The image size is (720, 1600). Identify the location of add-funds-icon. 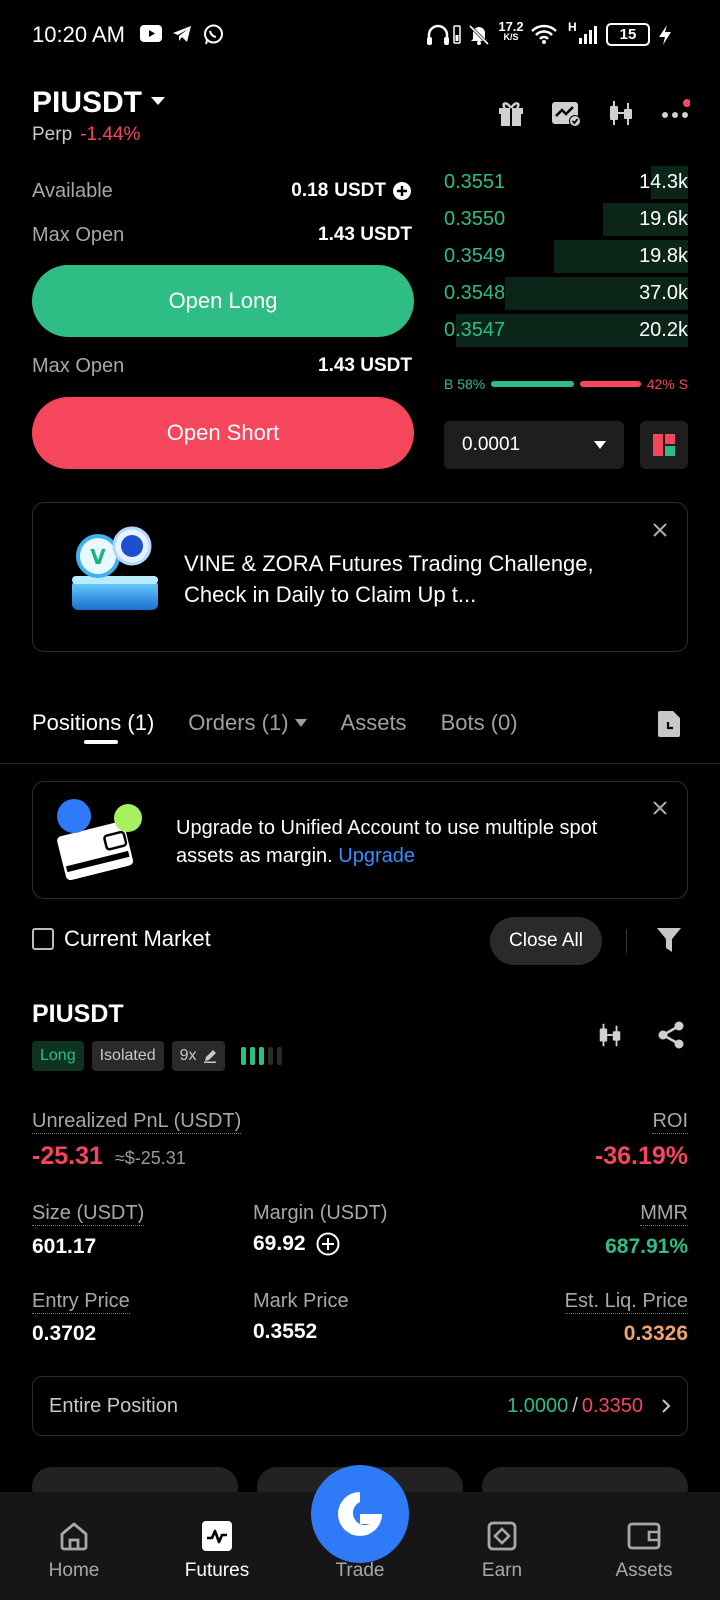
(402, 191).